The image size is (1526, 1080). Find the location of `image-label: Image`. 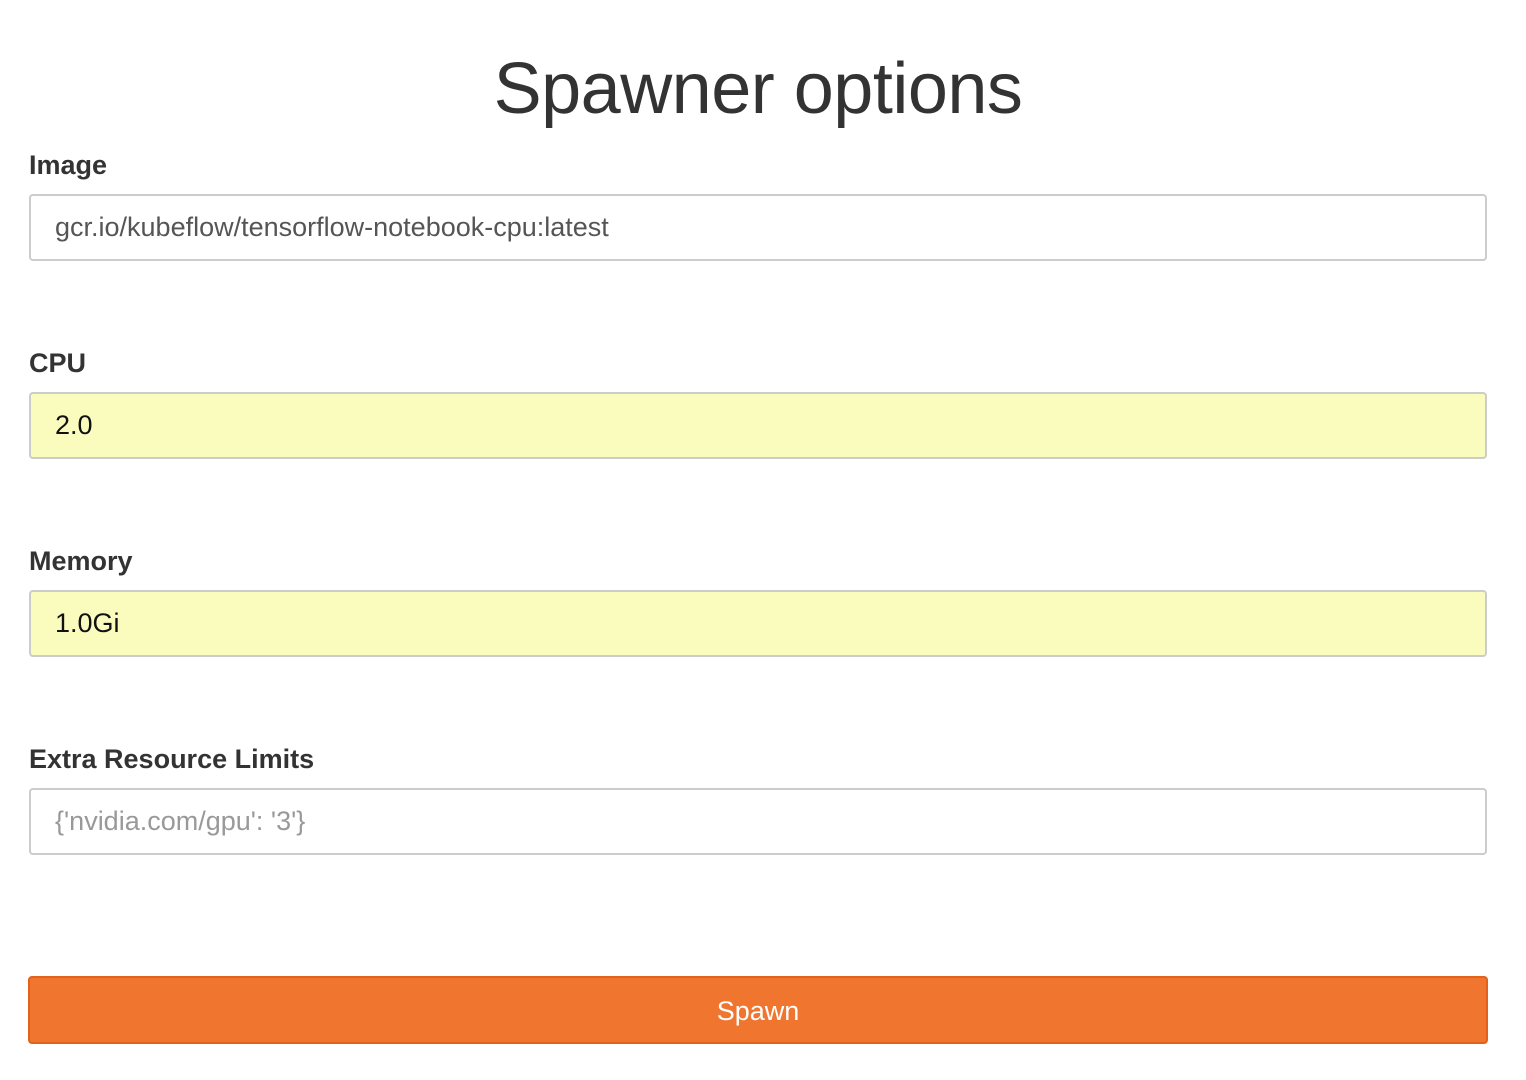

image-label: Image is located at coordinates (68, 165).